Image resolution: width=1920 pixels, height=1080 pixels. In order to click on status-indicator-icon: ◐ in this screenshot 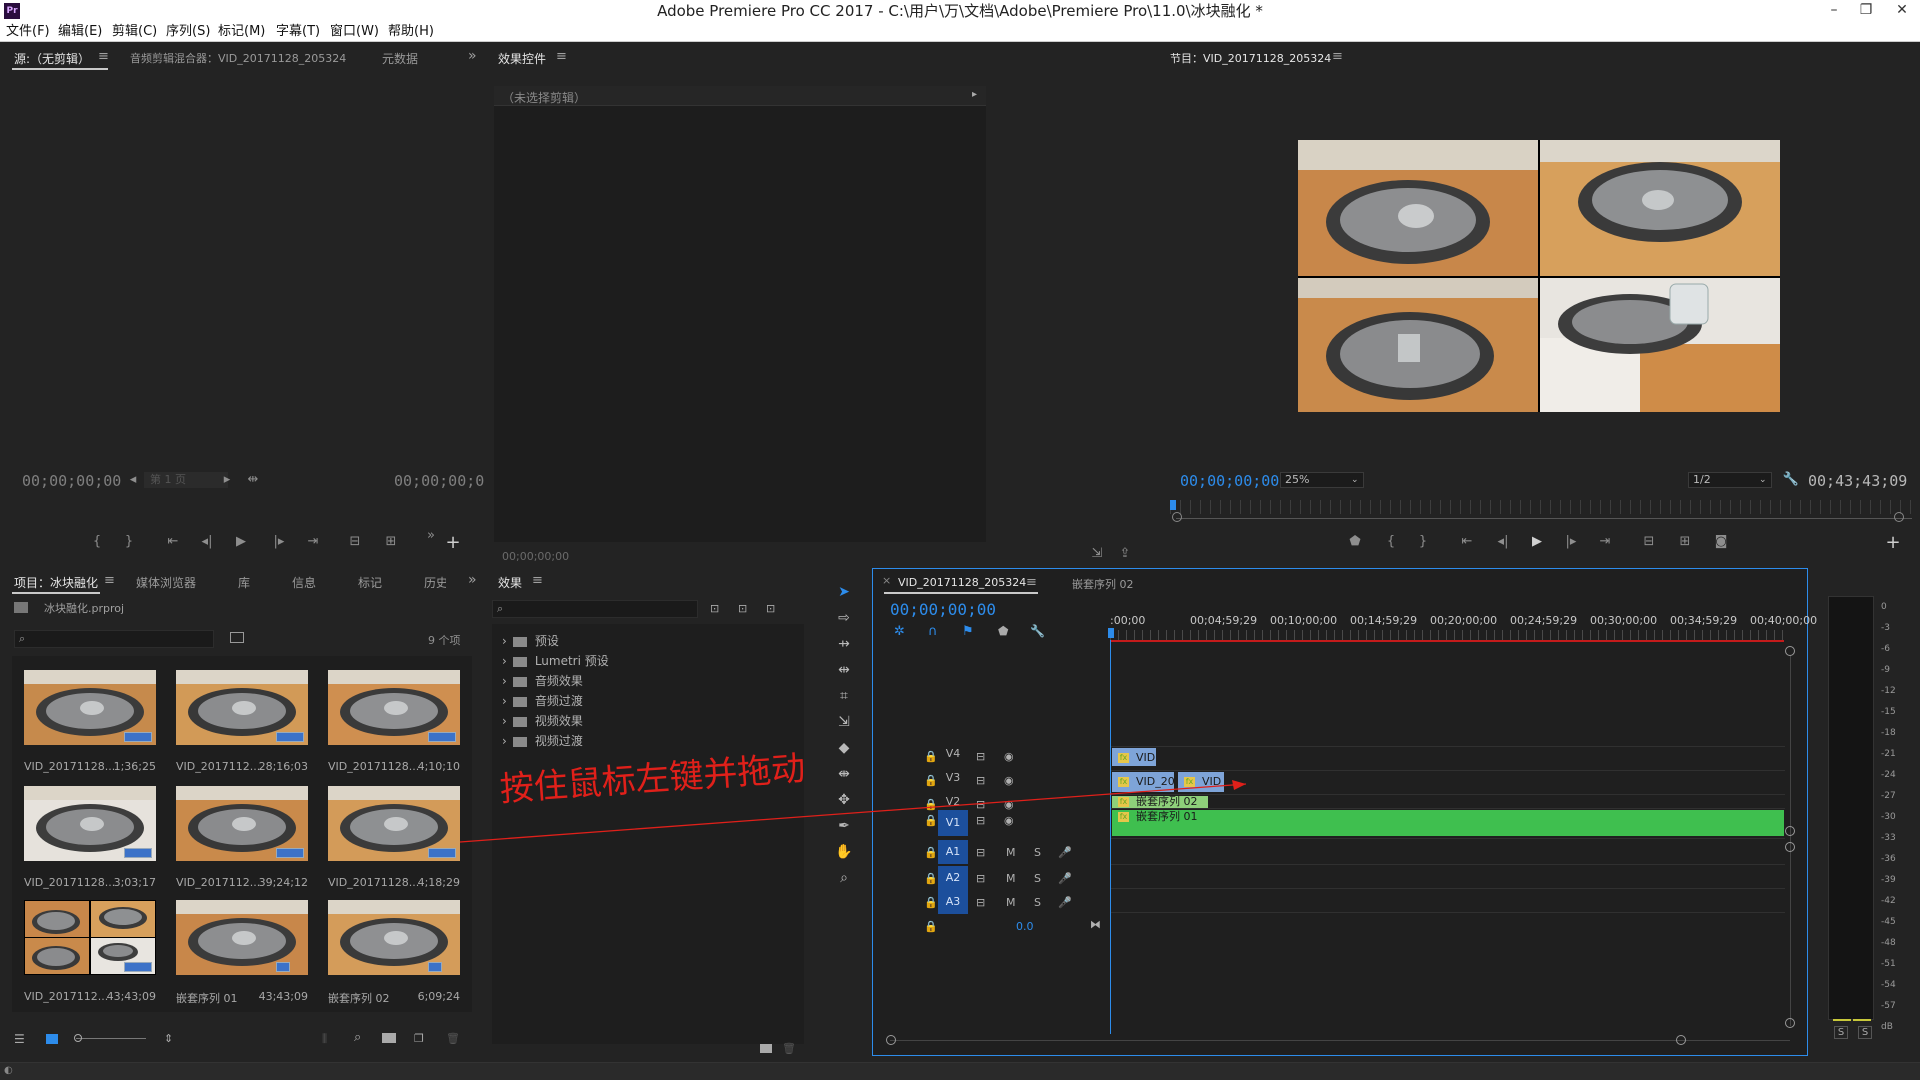, I will do `click(8, 1070)`.